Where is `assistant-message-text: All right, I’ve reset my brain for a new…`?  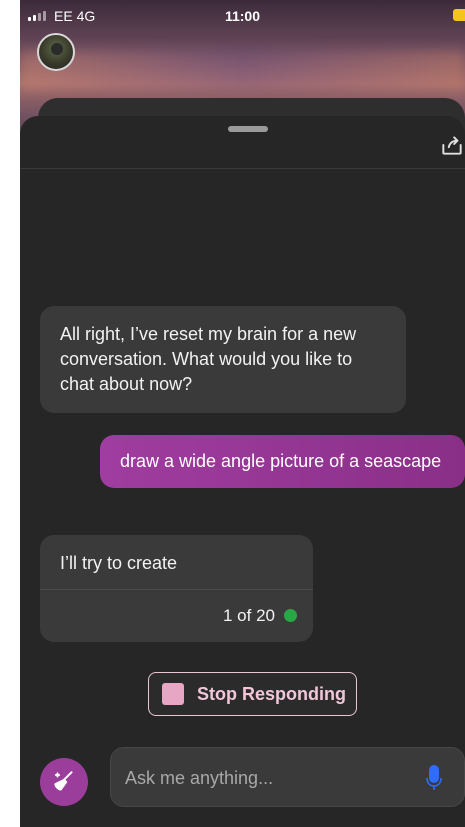
assistant-message-text: All right, I’ve reset my brain for a new… is located at coordinates (208, 359).